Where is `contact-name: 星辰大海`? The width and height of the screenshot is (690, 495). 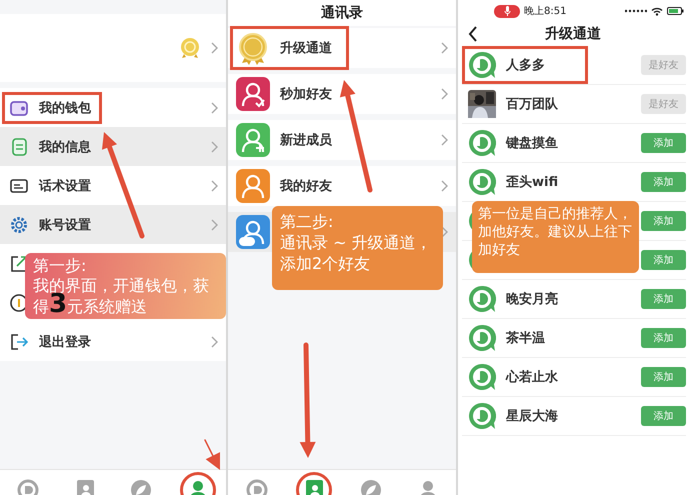
contact-name: 星辰大海 is located at coordinates (532, 416).